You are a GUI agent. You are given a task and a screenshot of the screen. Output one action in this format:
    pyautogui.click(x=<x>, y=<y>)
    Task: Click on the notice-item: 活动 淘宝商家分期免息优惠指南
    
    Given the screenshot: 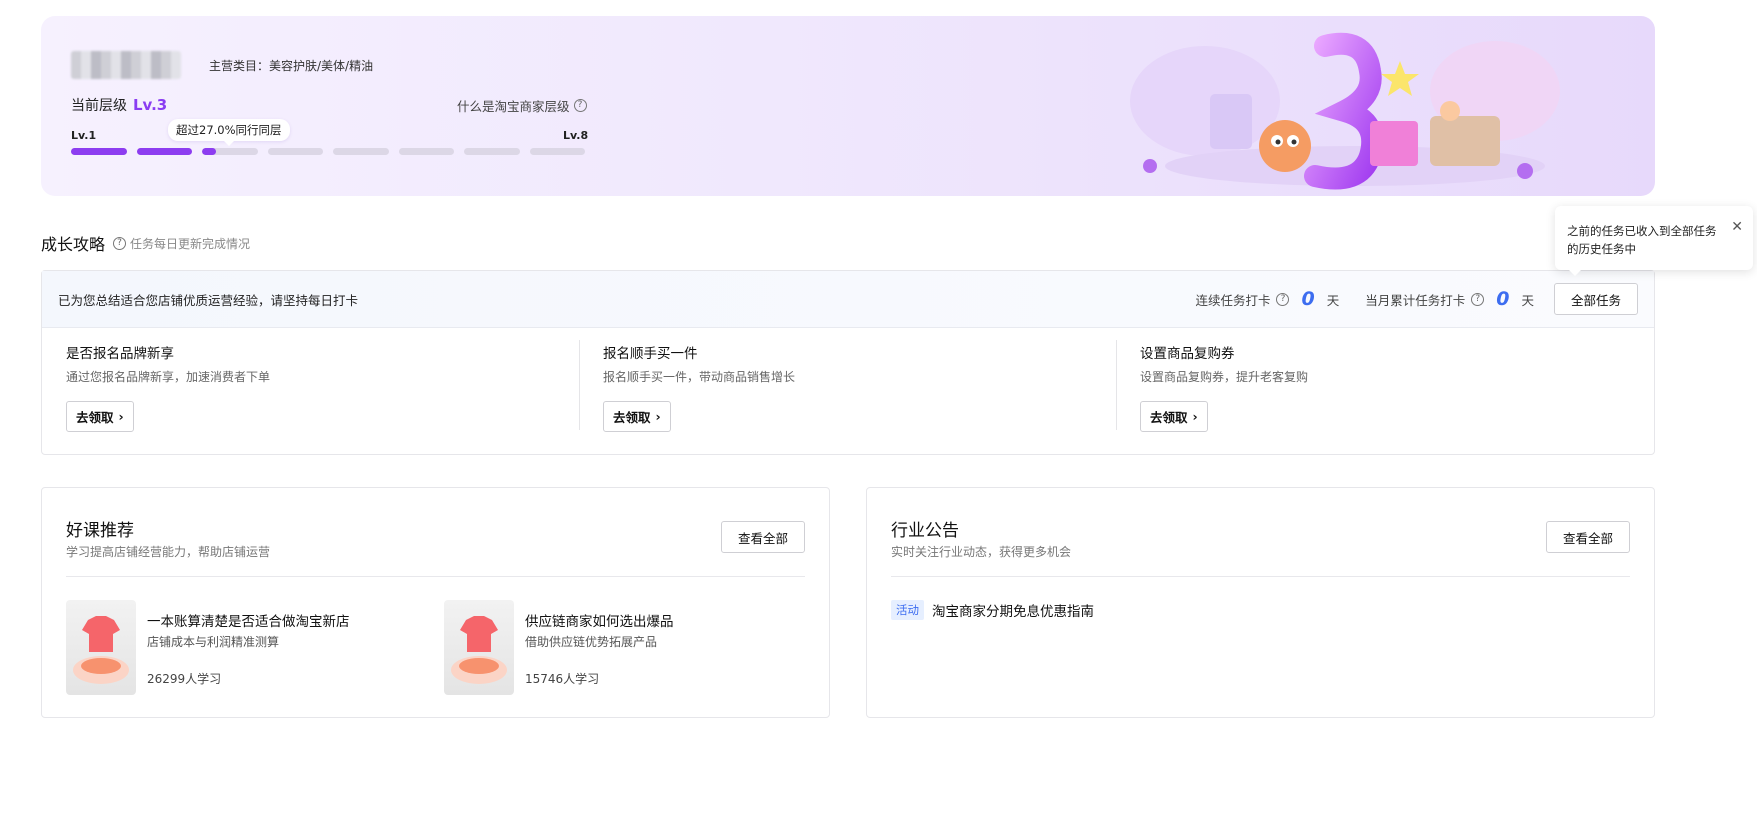 What is the action you would take?
    pyautogui.click(x=992, y=610)
    